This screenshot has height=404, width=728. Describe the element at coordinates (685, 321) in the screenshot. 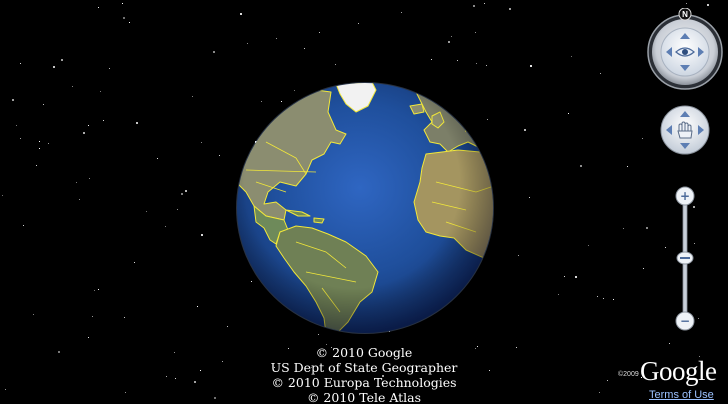

I see `zoom-out-label: −` at that location.